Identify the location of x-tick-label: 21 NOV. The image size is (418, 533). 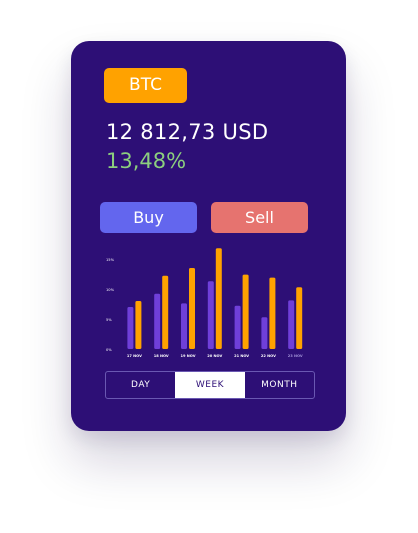
(241, 356).